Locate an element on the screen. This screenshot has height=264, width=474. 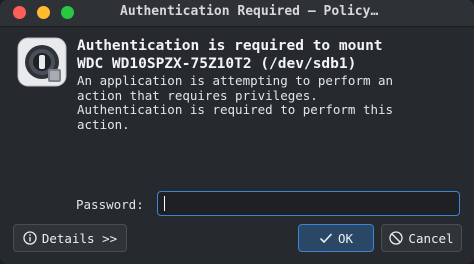
description-line-4: action. is located at coordinates (103, 124).